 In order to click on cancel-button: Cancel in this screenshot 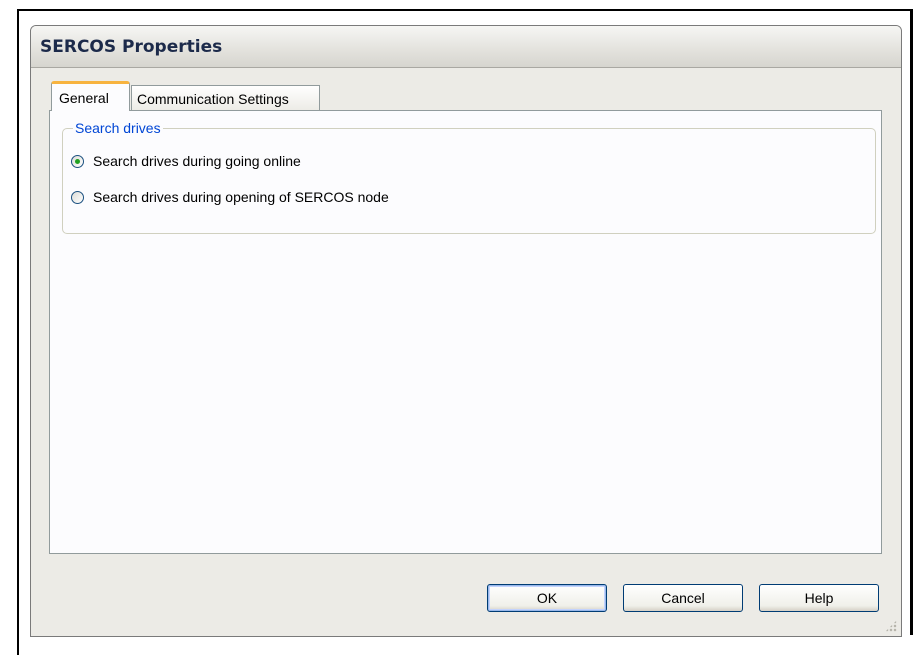, I will do `click(683, 598)`.